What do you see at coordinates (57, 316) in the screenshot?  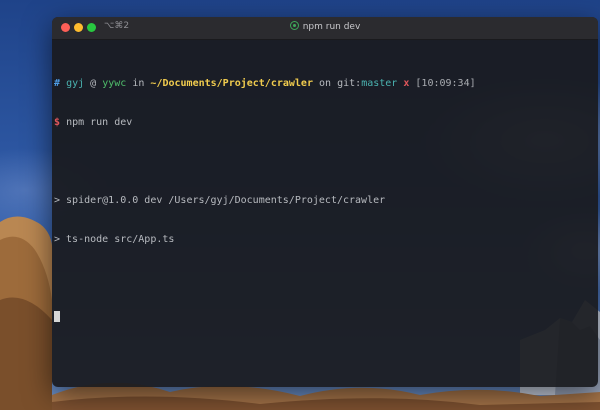 I see `terminal-cursor` at bounding box center [57, 316].